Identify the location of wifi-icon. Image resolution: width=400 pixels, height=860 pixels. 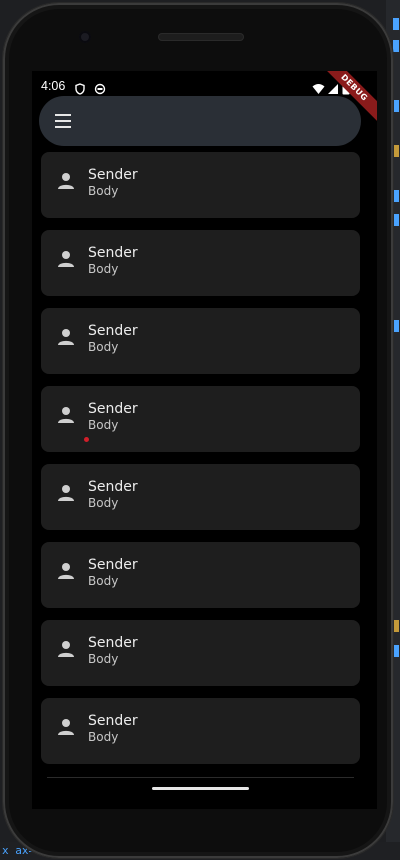
(318, 87).